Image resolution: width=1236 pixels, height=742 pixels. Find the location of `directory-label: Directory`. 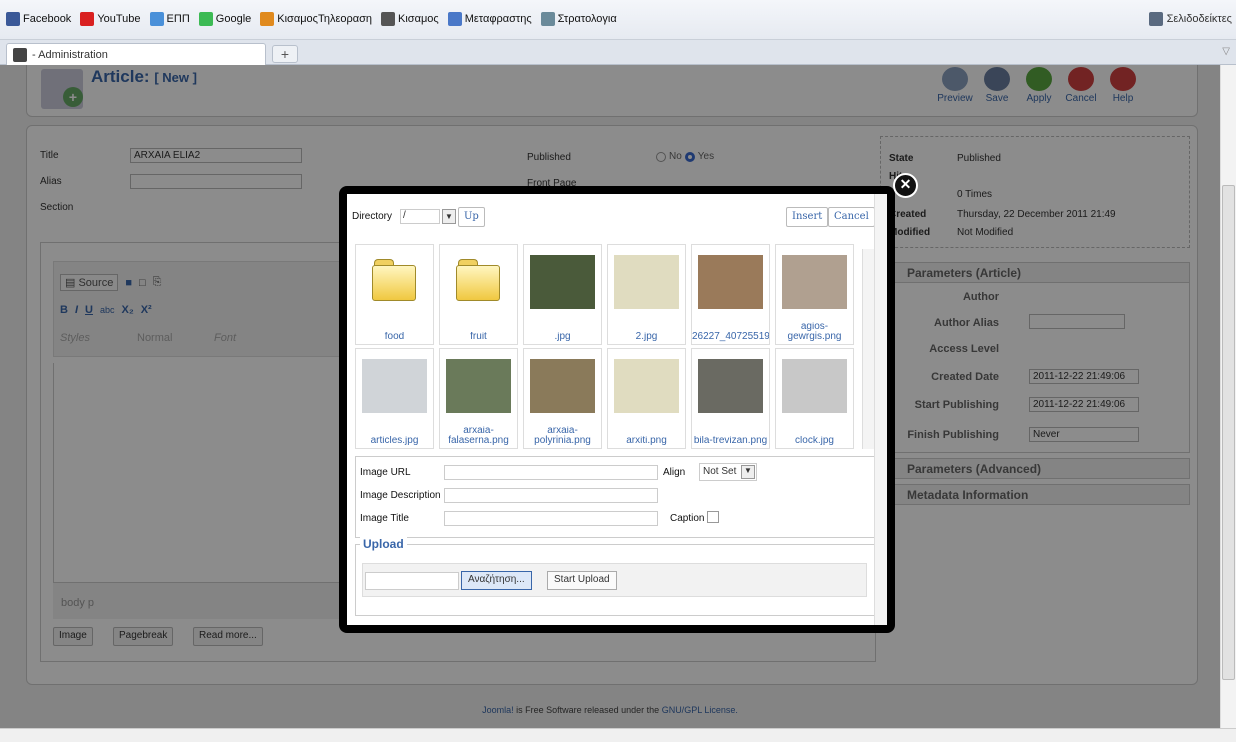

directory-label: Directory is located at coordinates (372, 216).